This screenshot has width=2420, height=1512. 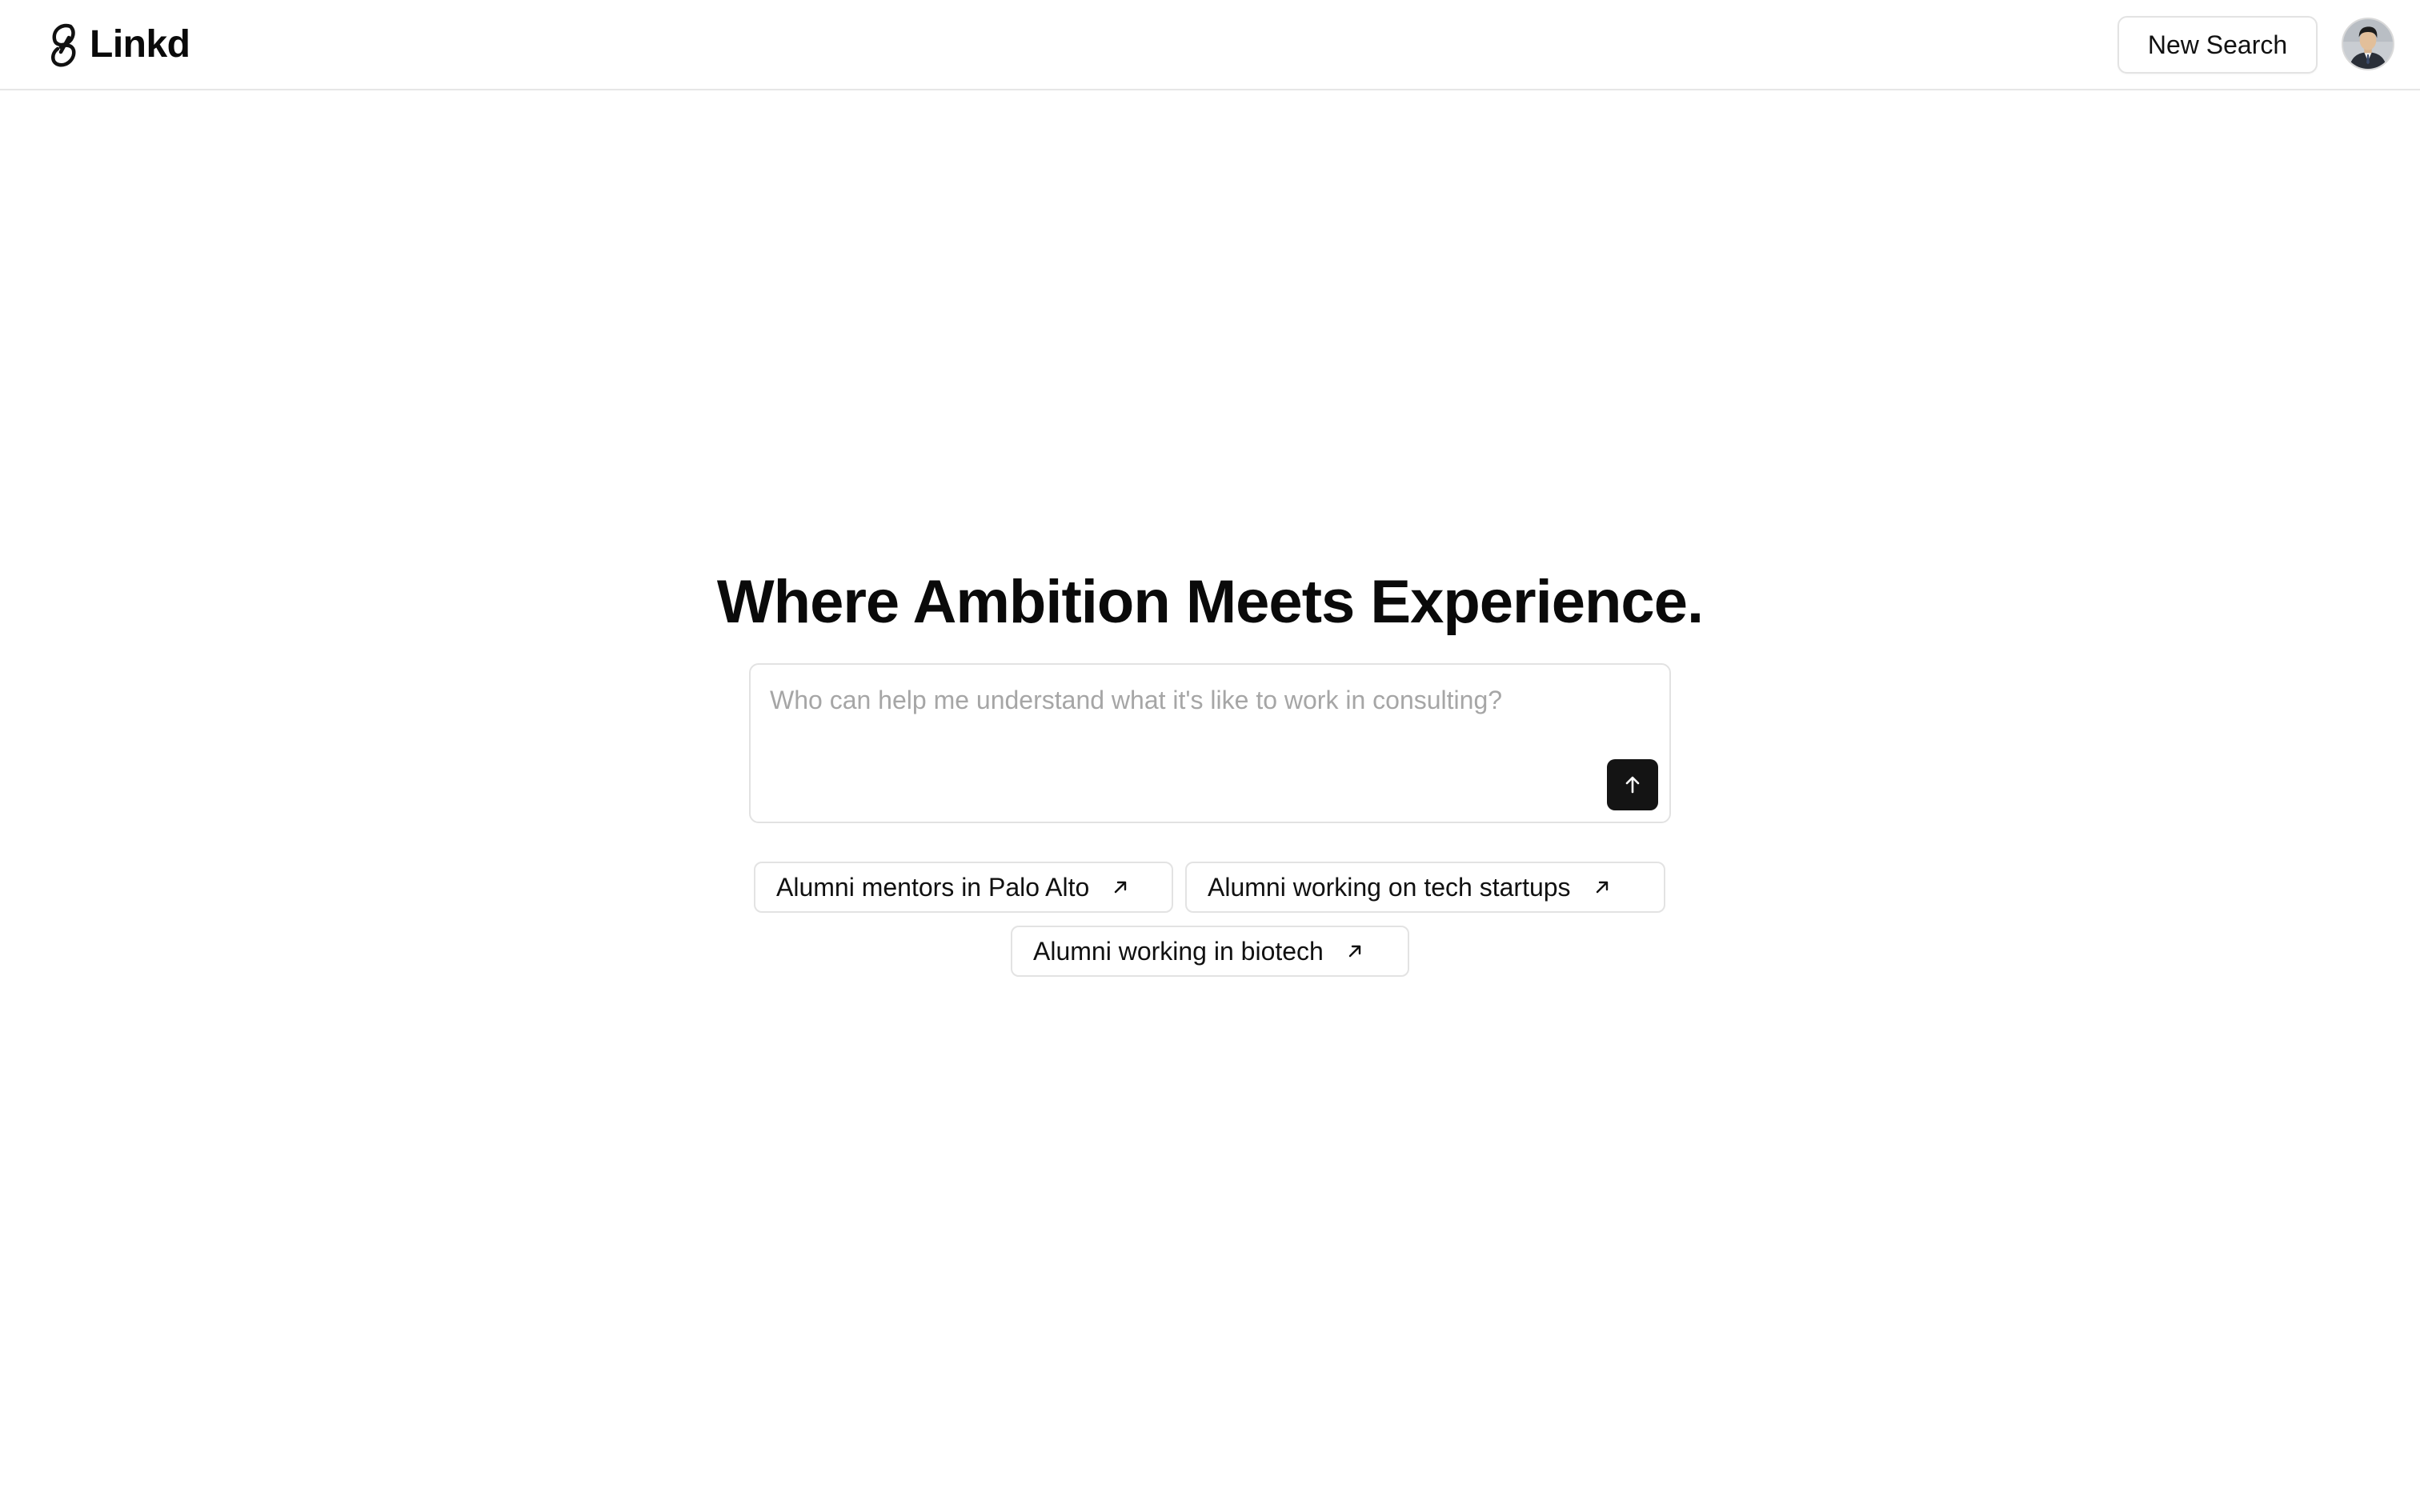 I want to click on suggestion-label: Alumni working on tech startups, so click(x=1389, y=887).